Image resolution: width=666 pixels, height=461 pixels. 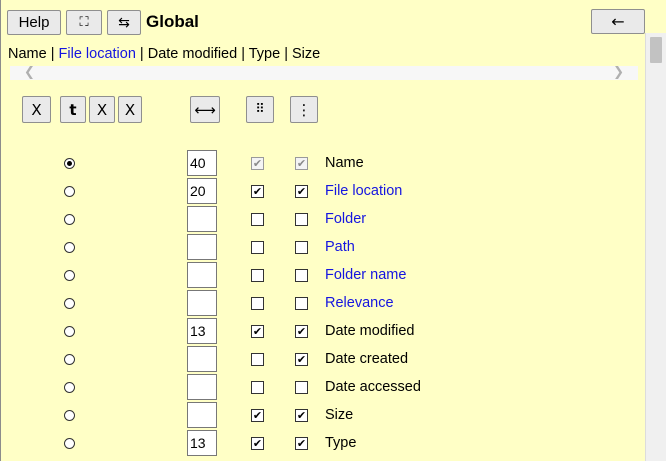 I want to click on column-name: Folder, so click(x=345, y=219).